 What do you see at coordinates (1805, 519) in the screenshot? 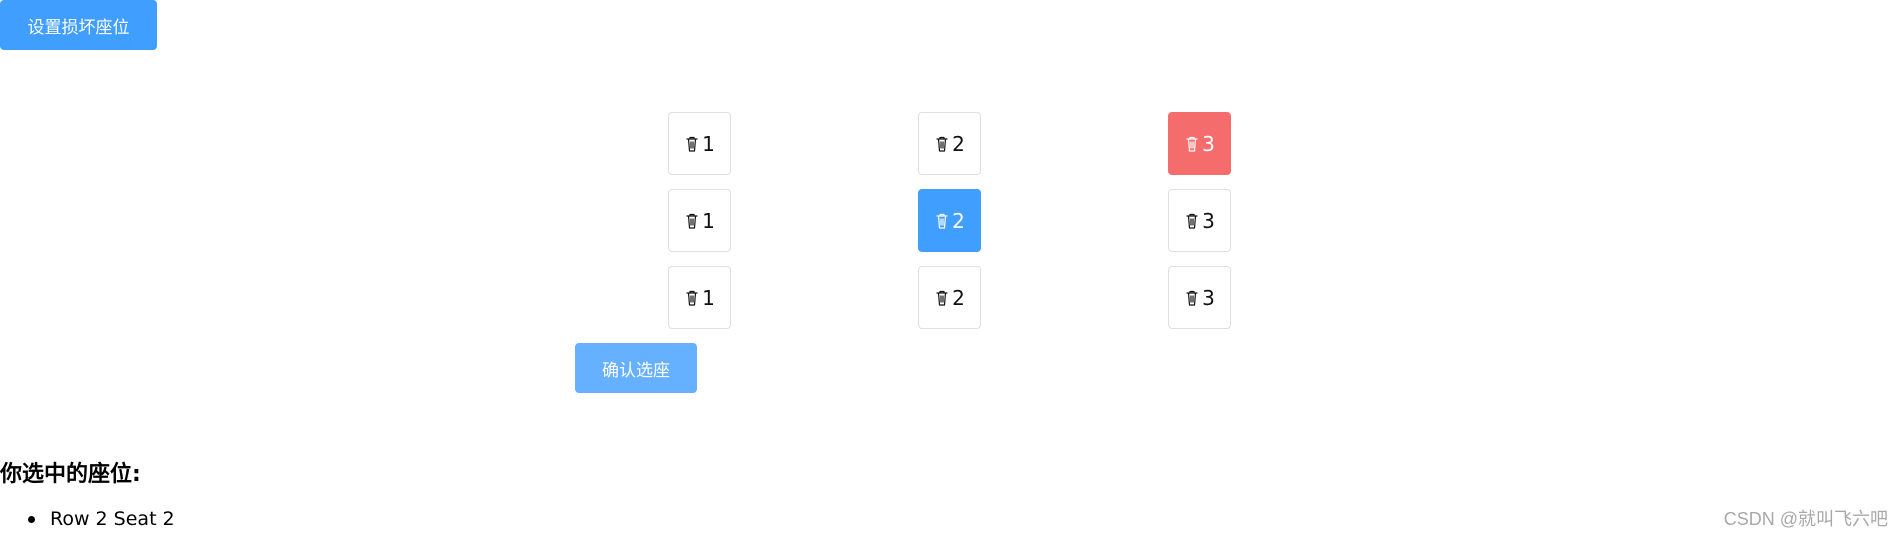
I see `watermark: CSDN @就叫飞六吧` at bounding box center [1805, 519].